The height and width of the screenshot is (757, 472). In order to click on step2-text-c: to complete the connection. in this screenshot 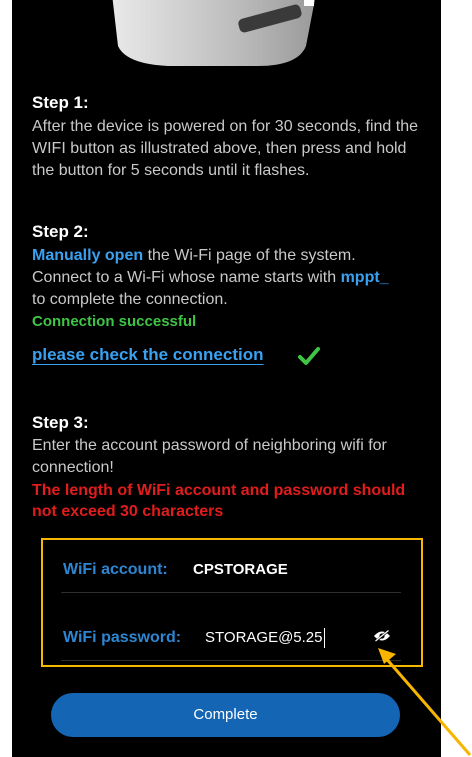, I will do `click(130, 299)`.